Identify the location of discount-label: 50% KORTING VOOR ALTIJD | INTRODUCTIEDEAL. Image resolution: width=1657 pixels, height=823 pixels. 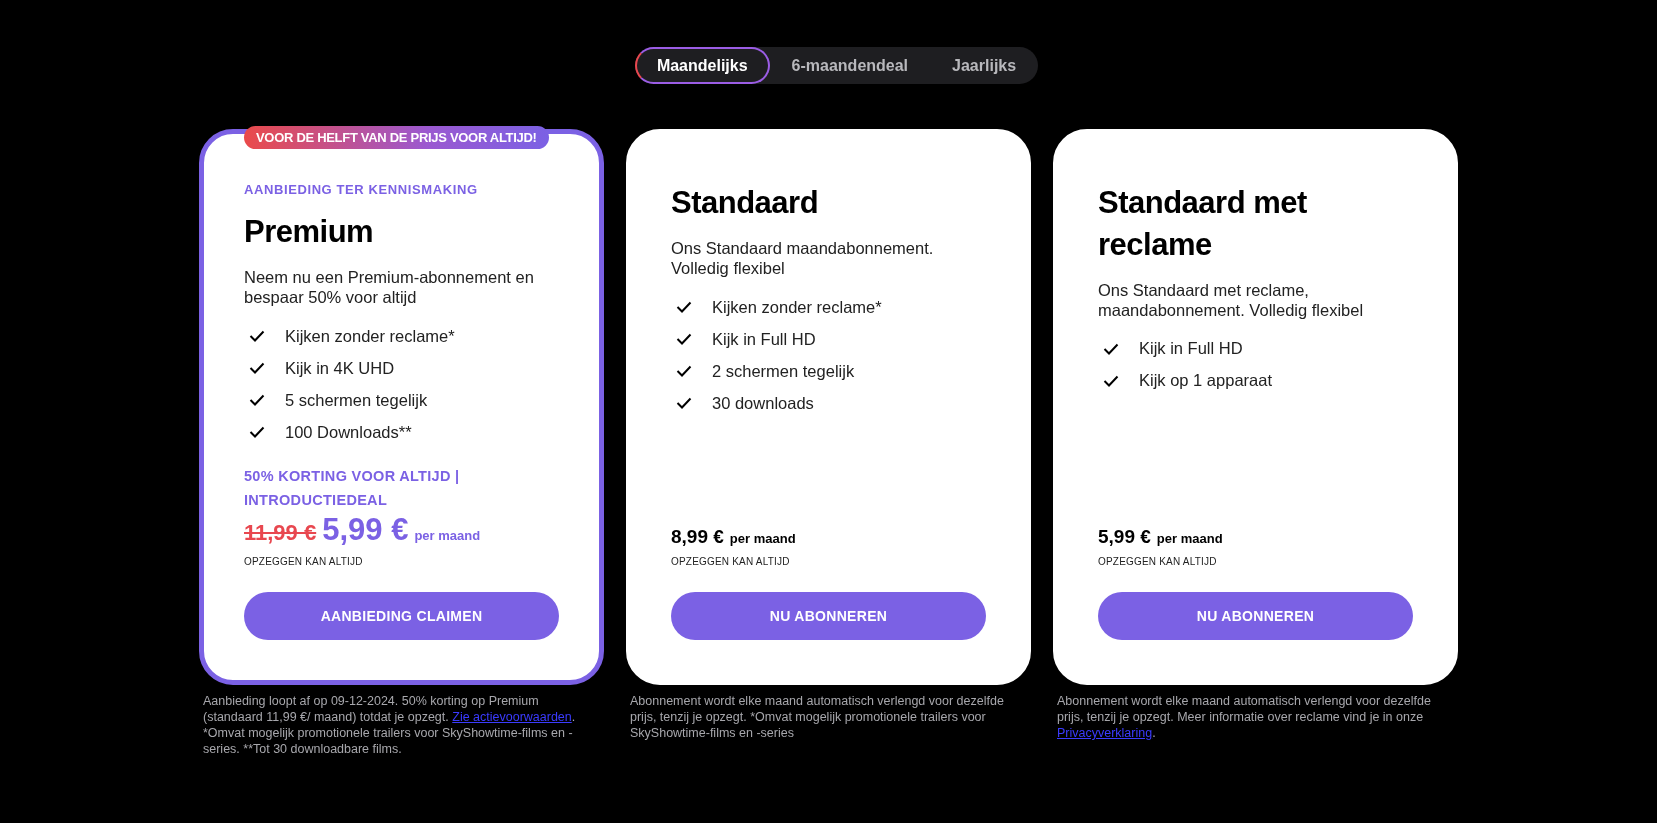
(352, 488).